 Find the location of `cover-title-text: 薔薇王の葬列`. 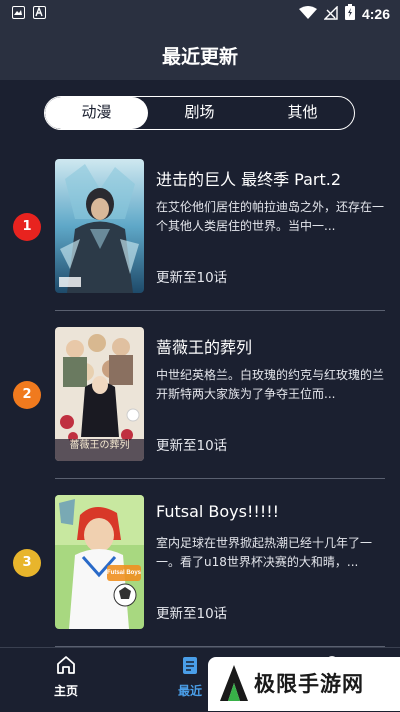

cover-title-text: 薔薇王の葬列 is located at coordinates (99, 445).